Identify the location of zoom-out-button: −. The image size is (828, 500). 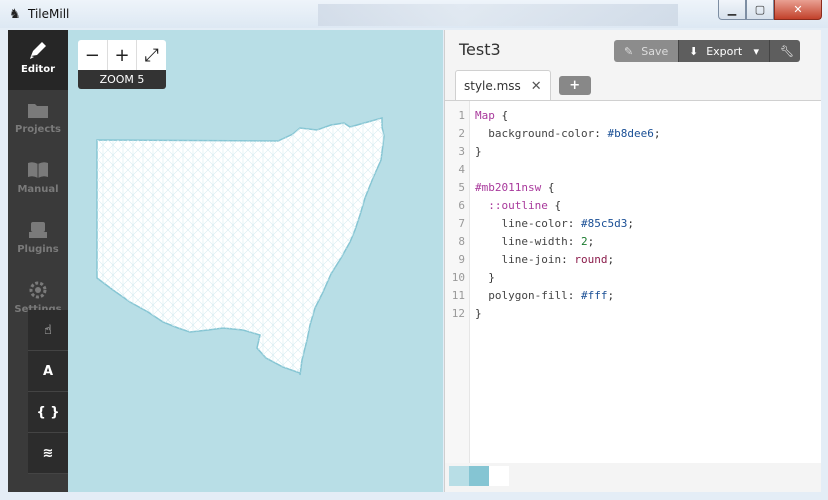
(93, 55).